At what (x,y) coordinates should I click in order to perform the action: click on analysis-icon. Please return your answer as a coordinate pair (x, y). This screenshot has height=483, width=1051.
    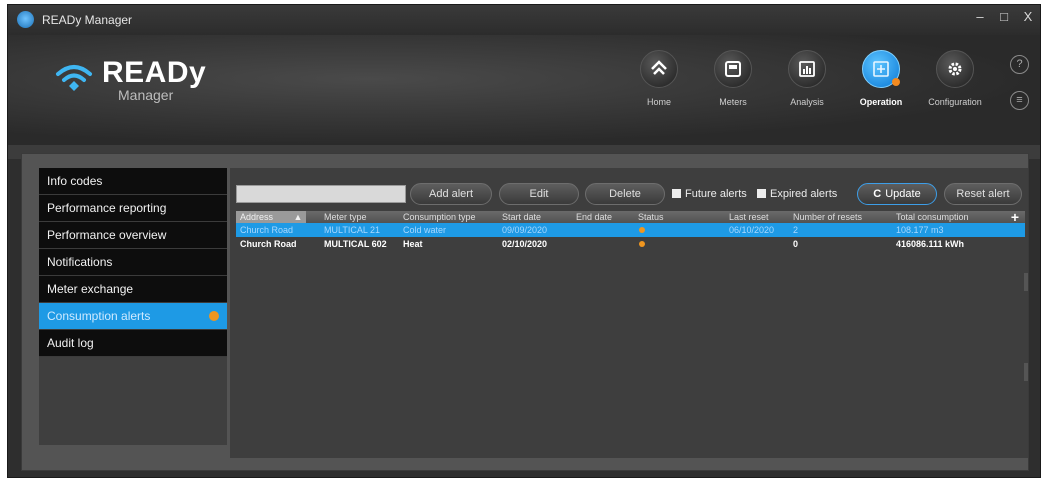
    Looking at the image, I should click on (807, 69).